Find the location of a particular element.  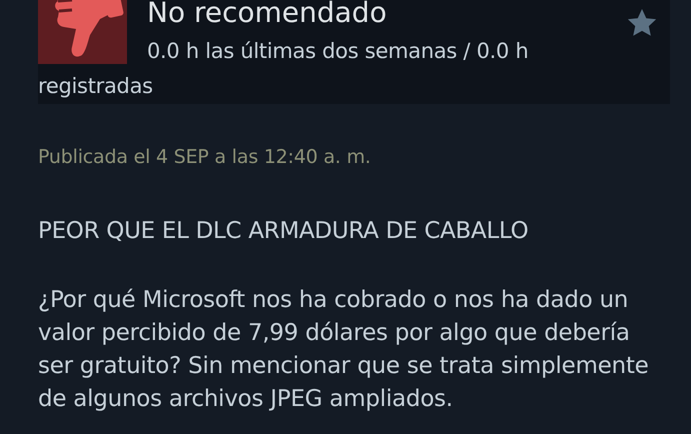

verdict-title: No recomendado is located at coordinates (267, 14).